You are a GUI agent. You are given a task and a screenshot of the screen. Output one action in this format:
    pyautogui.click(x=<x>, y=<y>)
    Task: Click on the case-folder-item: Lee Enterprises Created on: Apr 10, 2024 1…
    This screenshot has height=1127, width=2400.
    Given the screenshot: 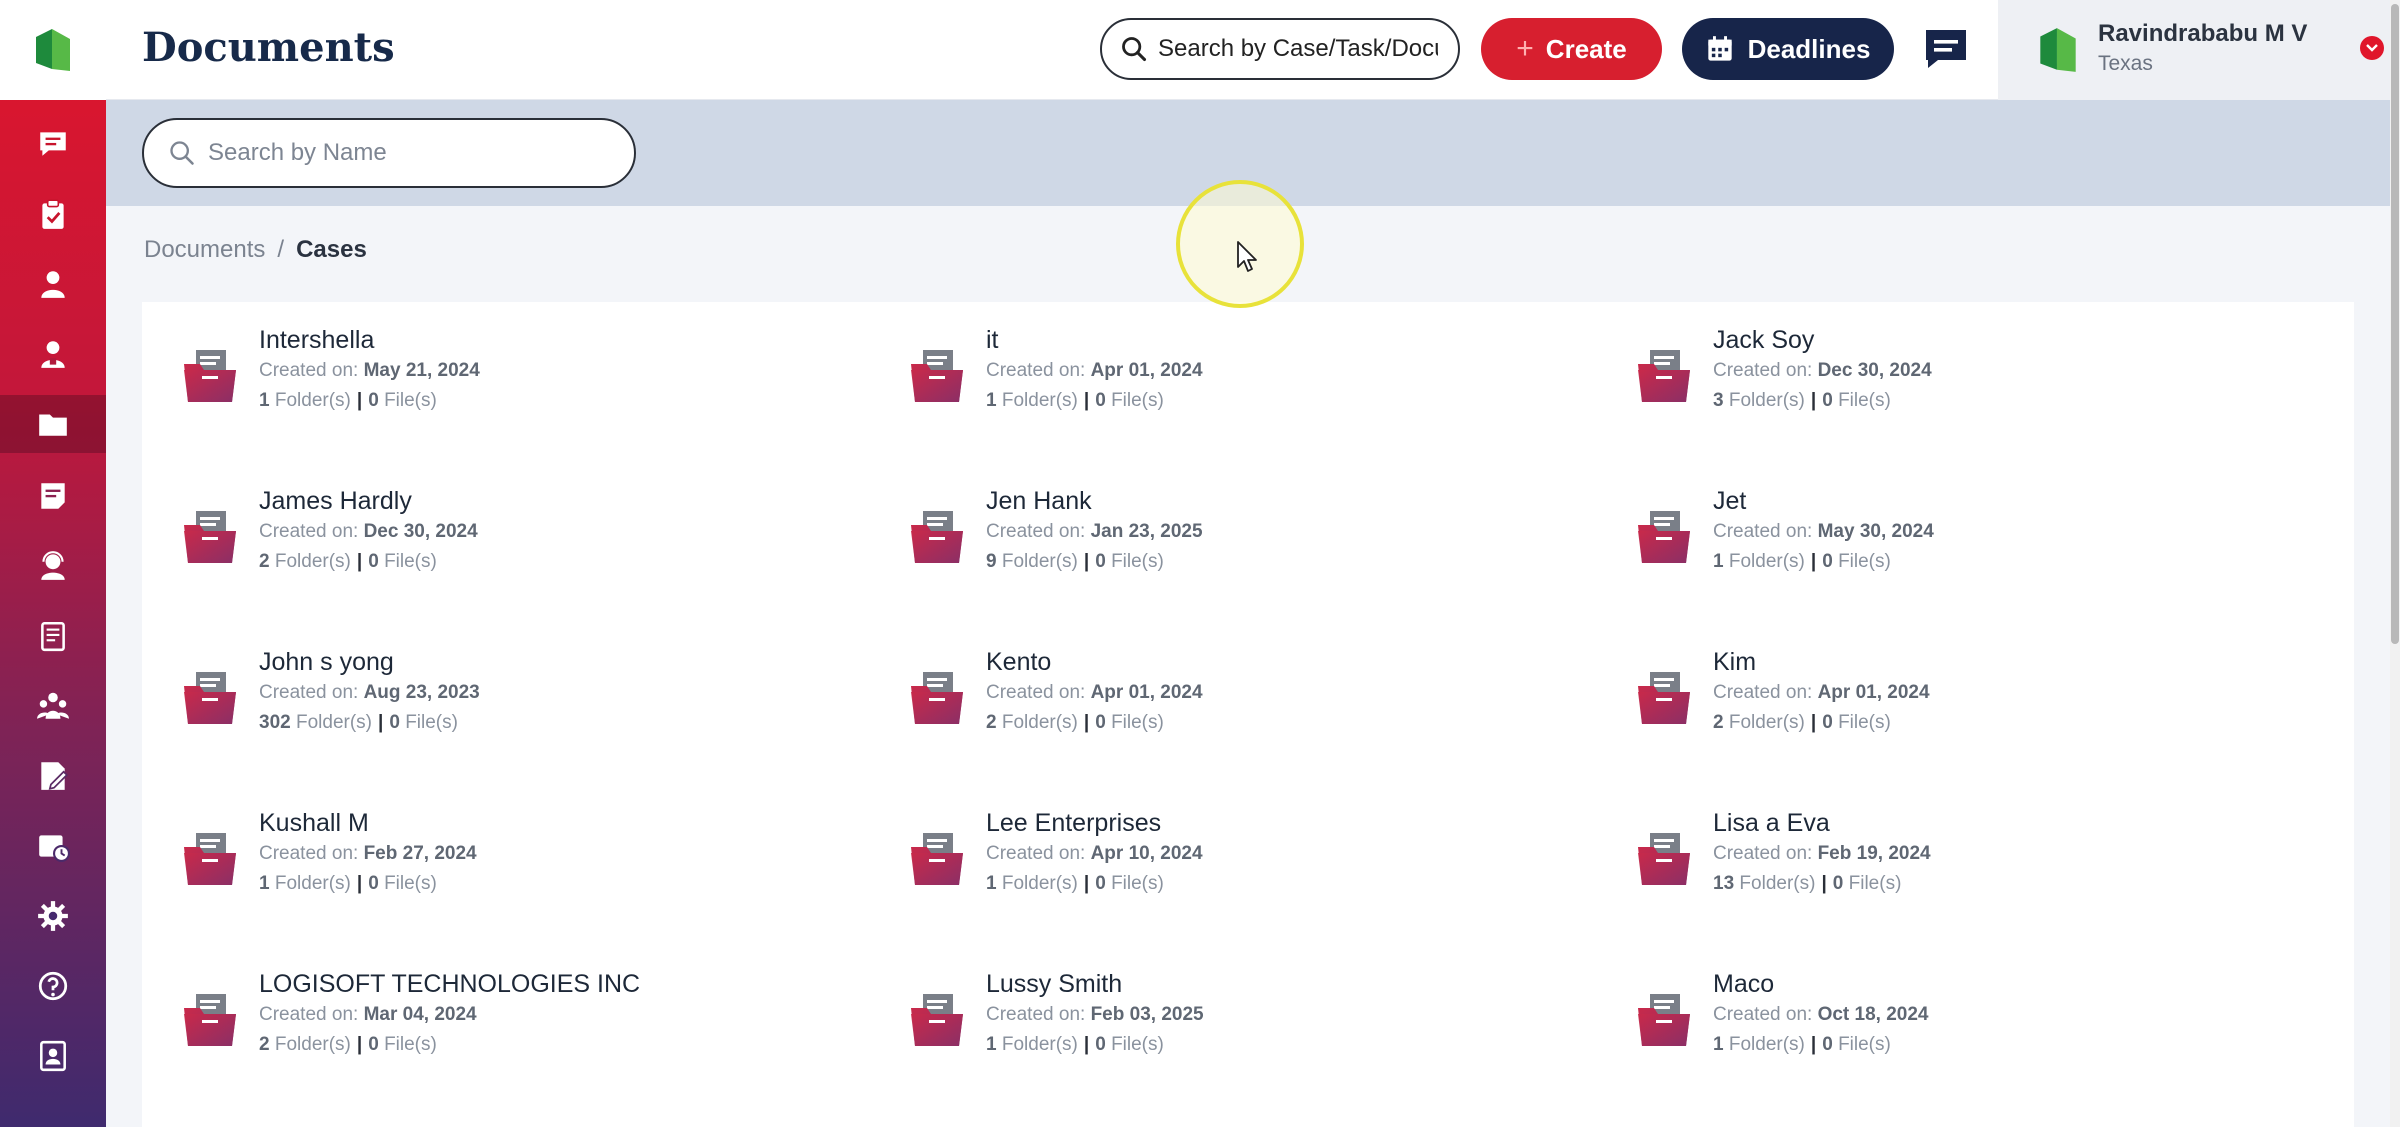 What is the action you would take?
    pyautogui.click(x=1219, y=855)
    